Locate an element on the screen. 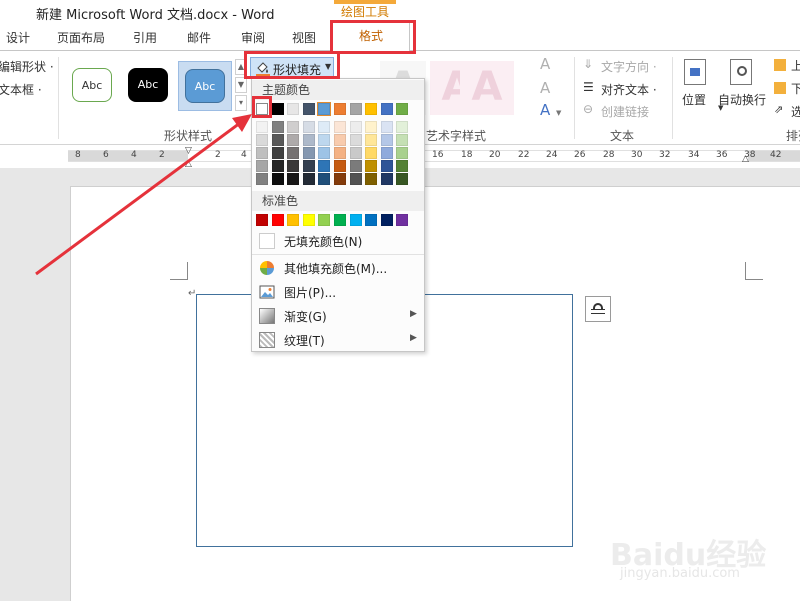  text-outline-icon: A is located at coordinates (545, 88).